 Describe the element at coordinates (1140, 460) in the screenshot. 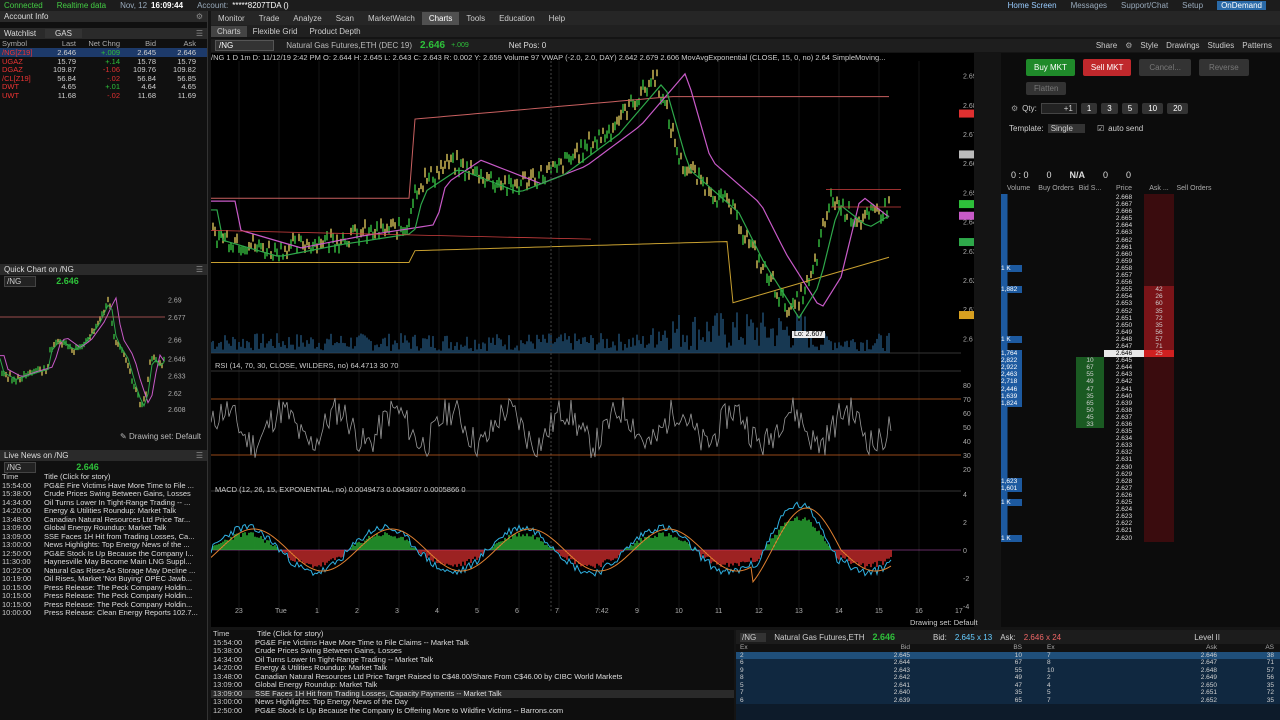

I see `ladder-row: 2.631` at that location.